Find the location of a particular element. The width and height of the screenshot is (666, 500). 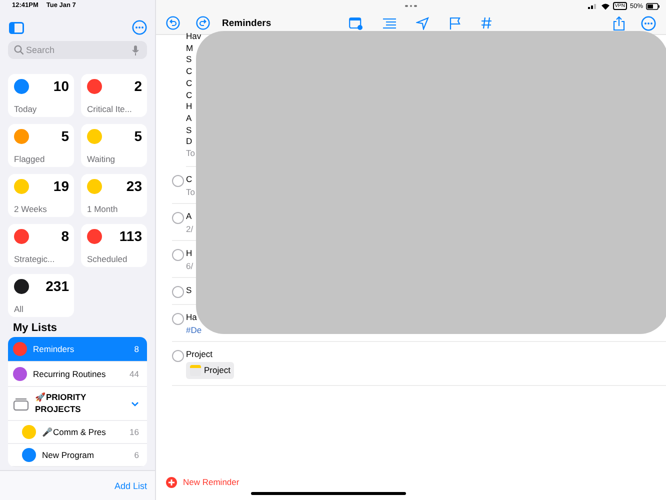

battery-icon is located at coordinates (653, 6).